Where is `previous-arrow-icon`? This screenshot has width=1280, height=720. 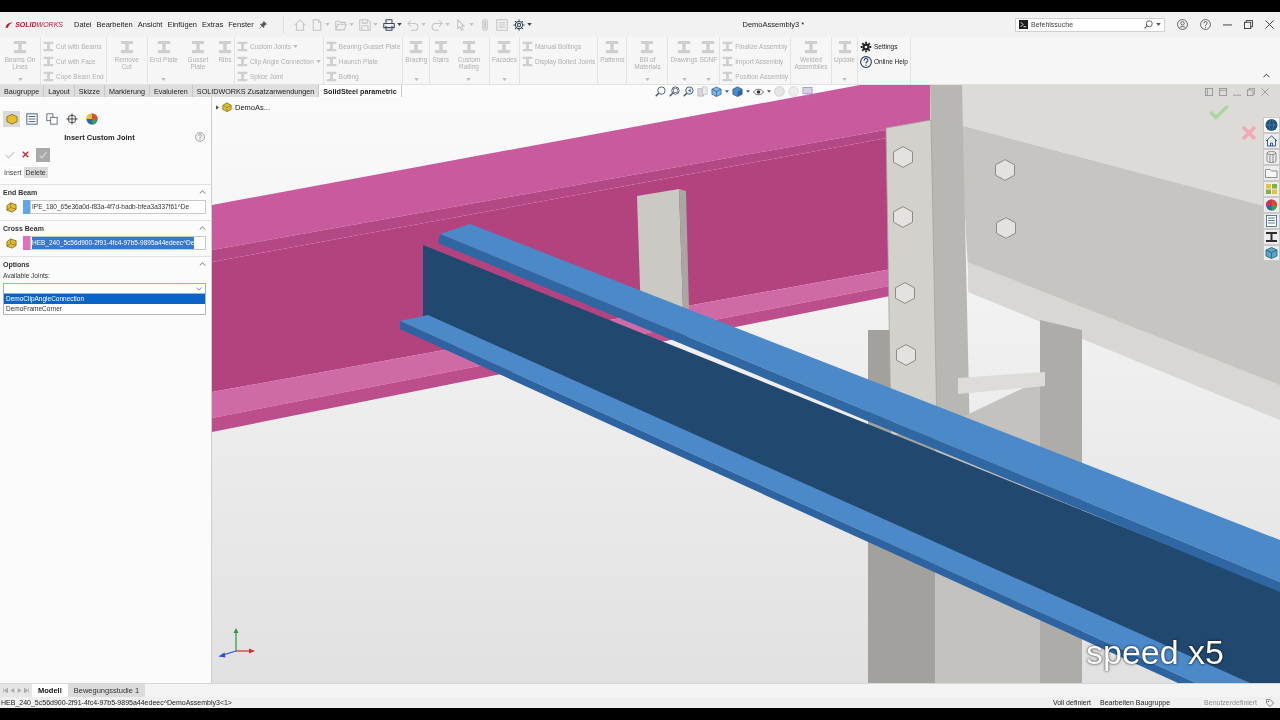 previous-arrow-icon is located at coordinates (12, 690).